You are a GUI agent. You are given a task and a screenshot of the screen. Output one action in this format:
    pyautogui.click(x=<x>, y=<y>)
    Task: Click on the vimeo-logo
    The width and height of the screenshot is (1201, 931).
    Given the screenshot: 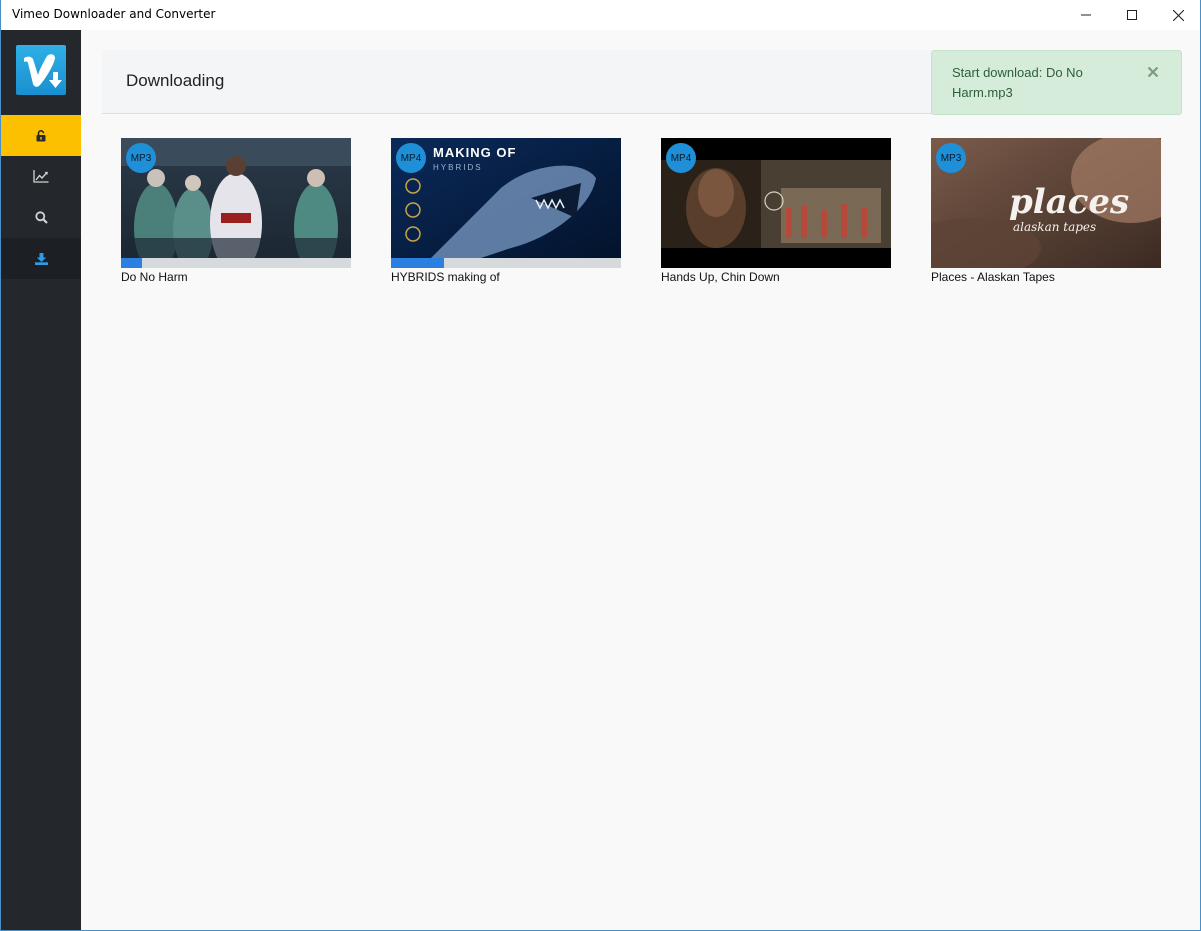 What is the action you would take?
    pyautogui.click(x=41, y=70)
    